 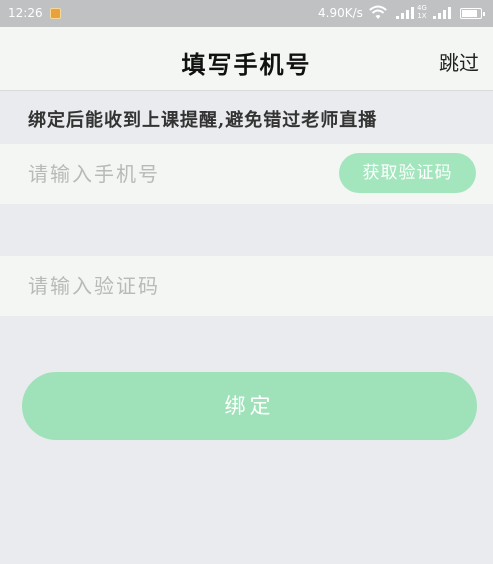 I want to click on code-row, so click(x=246, y=286).